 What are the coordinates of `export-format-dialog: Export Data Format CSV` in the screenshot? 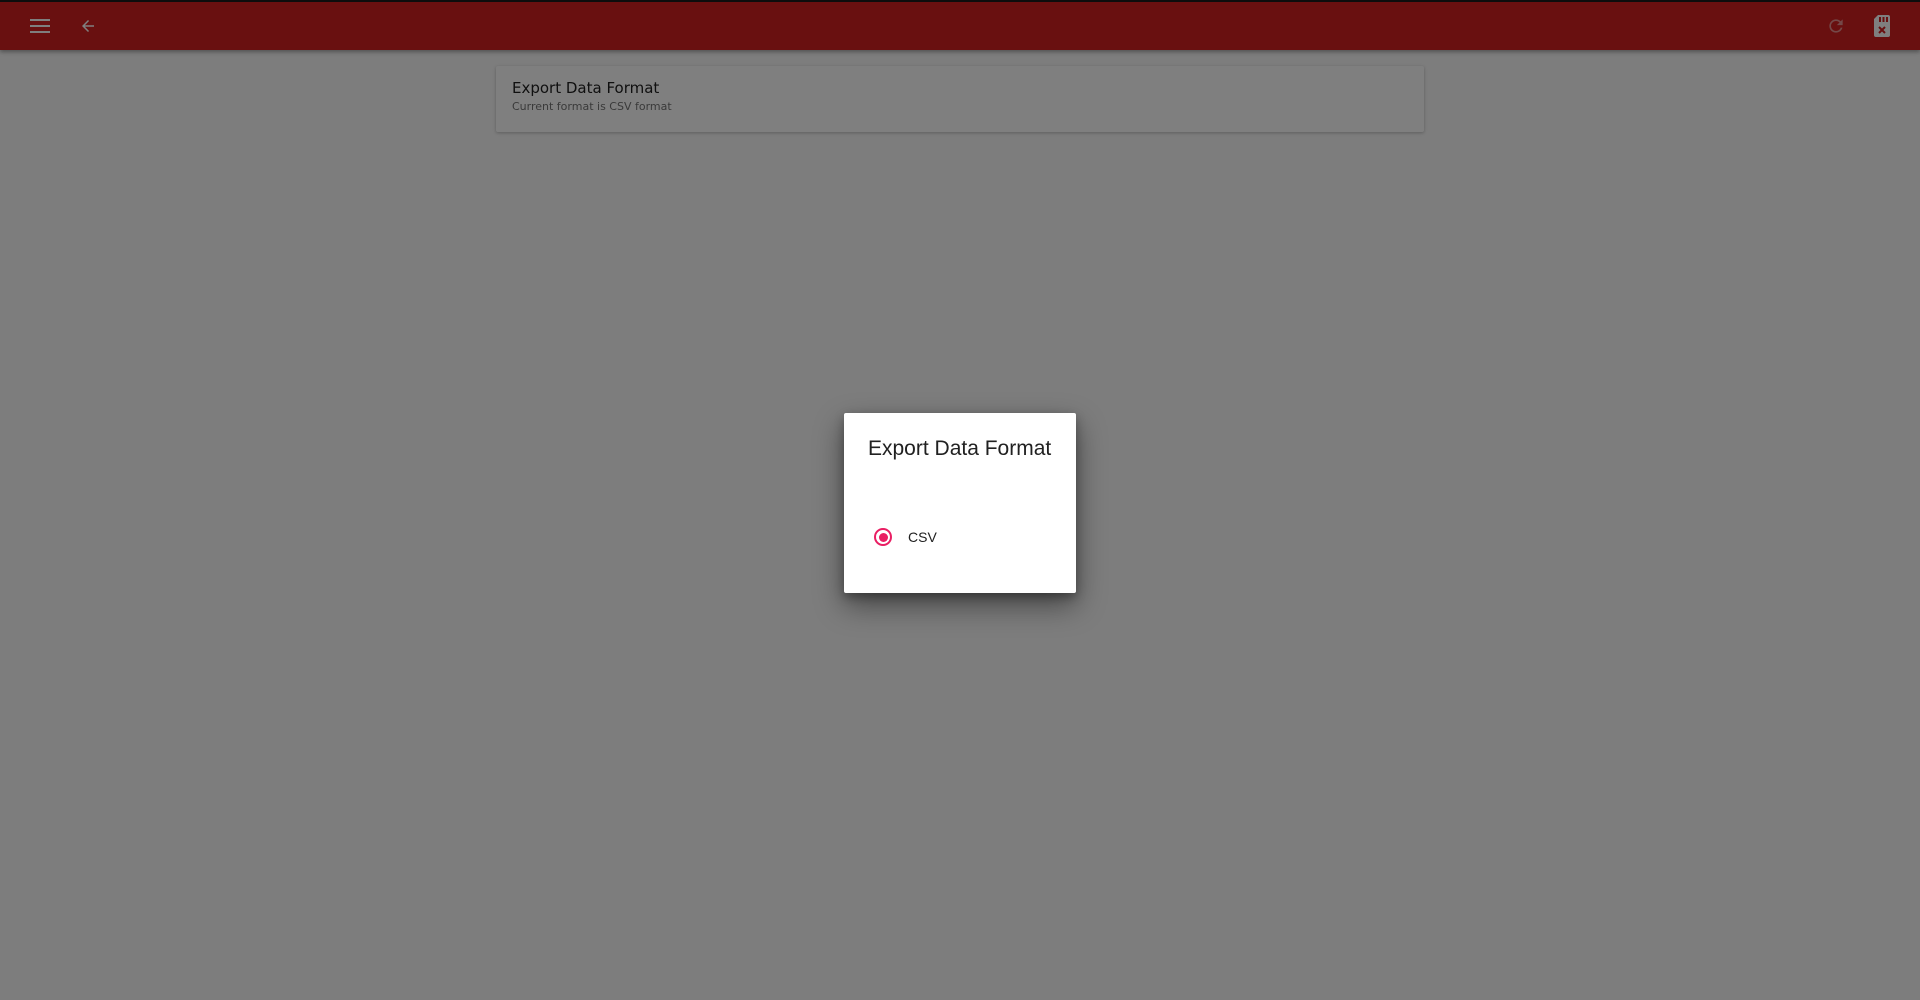 It's located at (960, 503).